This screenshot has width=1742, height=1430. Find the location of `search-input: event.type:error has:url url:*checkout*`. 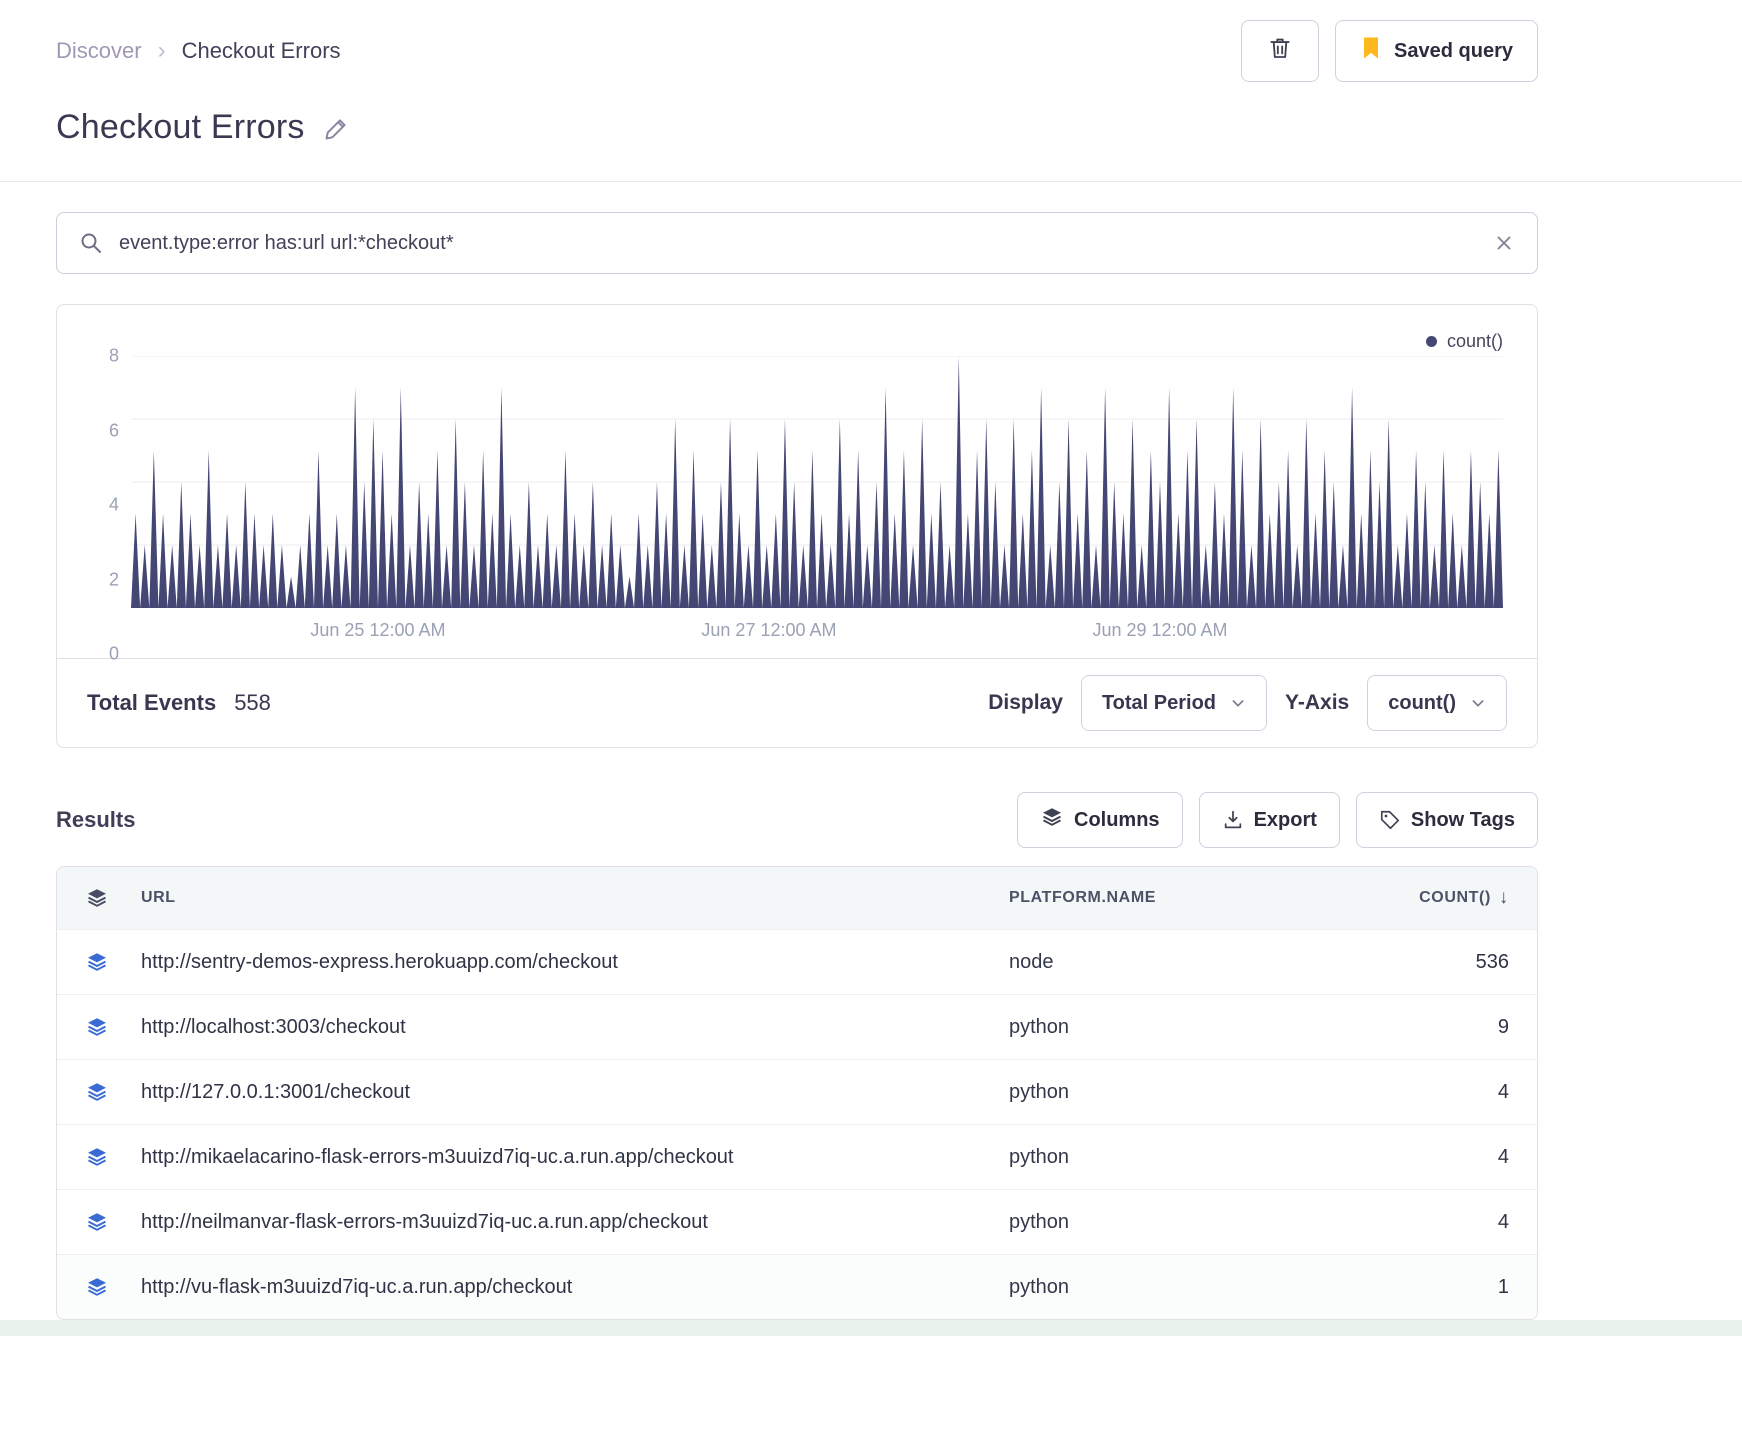

search-input: event.type:error has:url url:*checkout* is located at coordinates (798, 243).